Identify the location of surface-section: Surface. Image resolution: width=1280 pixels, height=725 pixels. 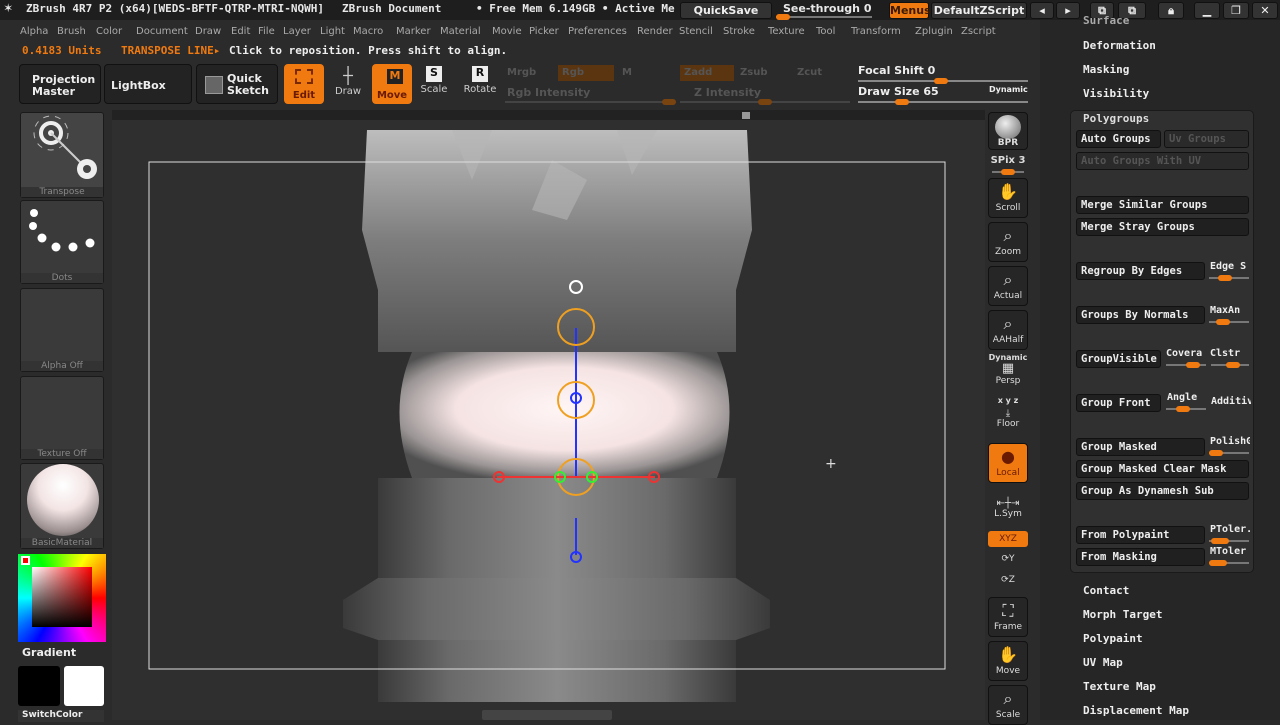
(1106, 20).